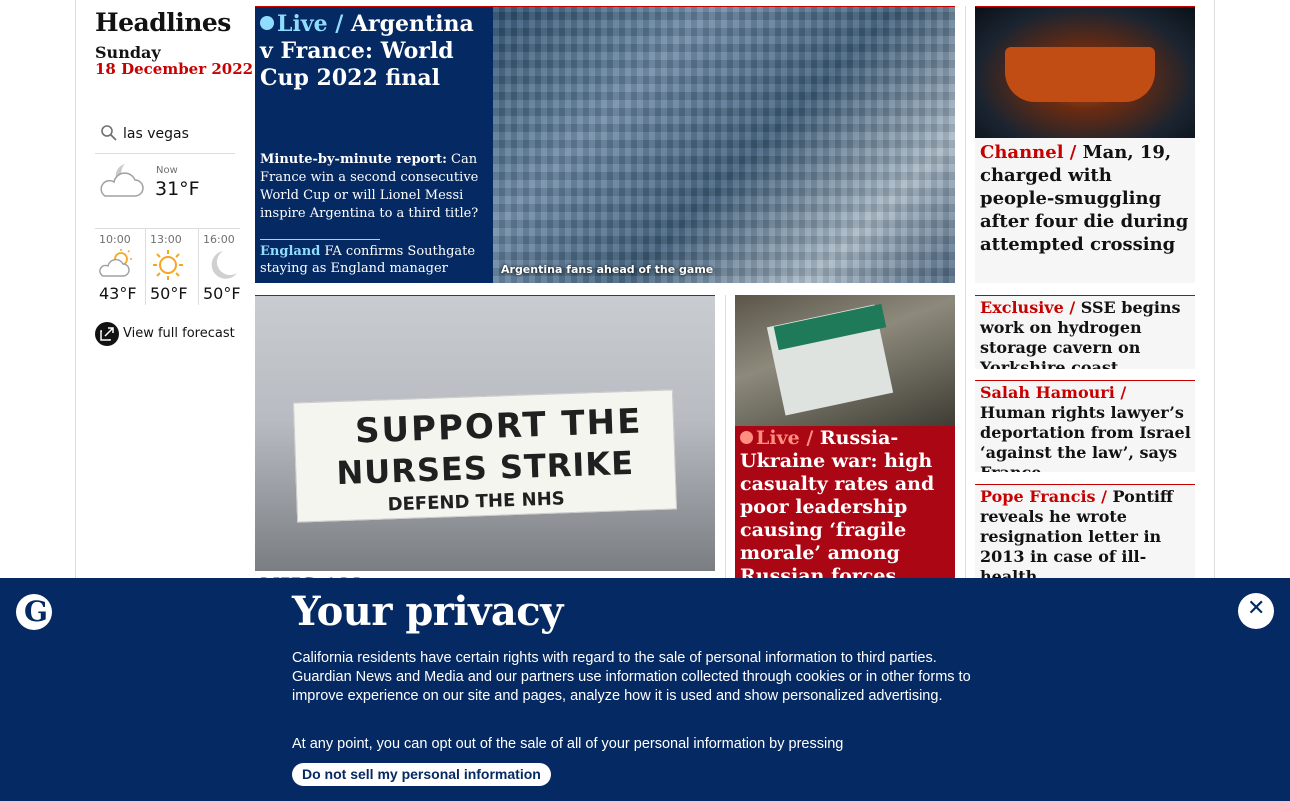  I want to click on channel-story-image, so click(1085, 72).